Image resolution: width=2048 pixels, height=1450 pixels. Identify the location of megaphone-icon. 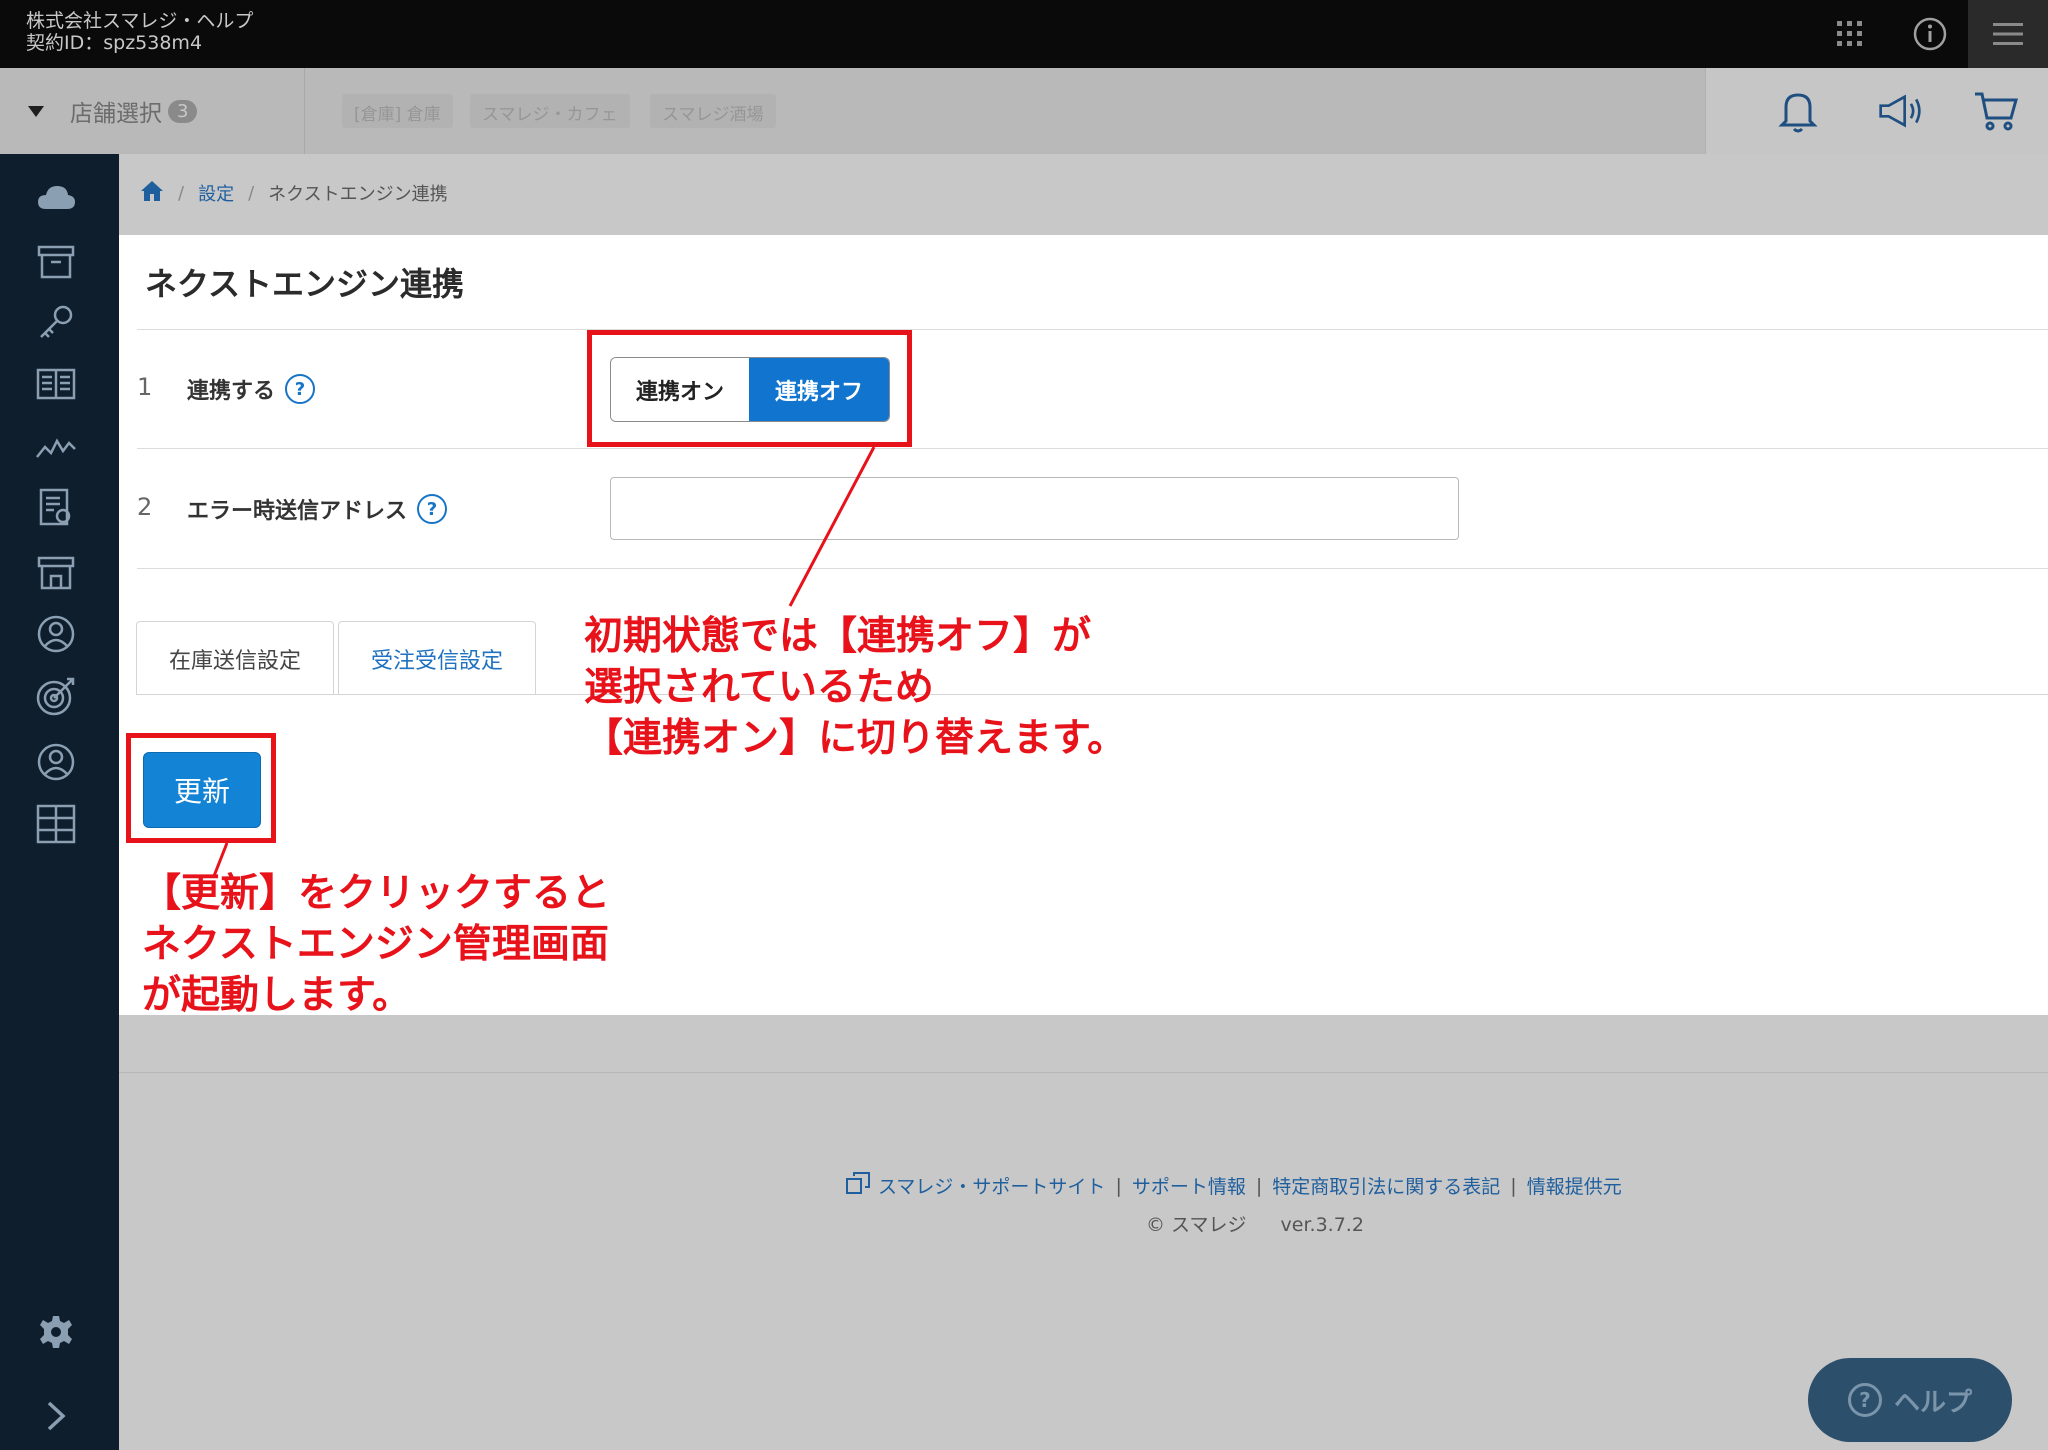
(1902, 111).